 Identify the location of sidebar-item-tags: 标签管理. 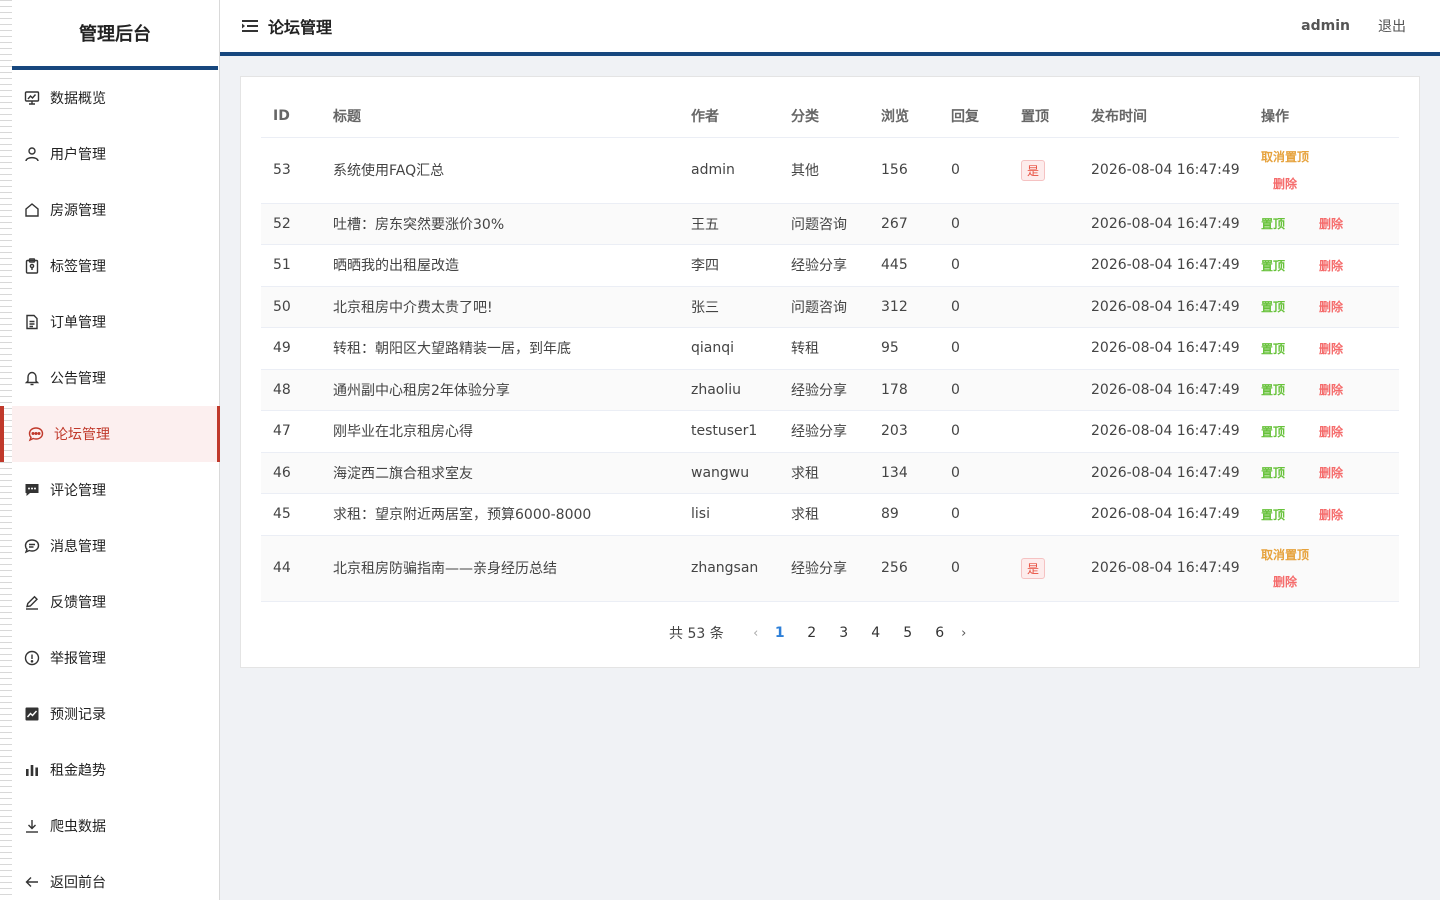
(115, 266).